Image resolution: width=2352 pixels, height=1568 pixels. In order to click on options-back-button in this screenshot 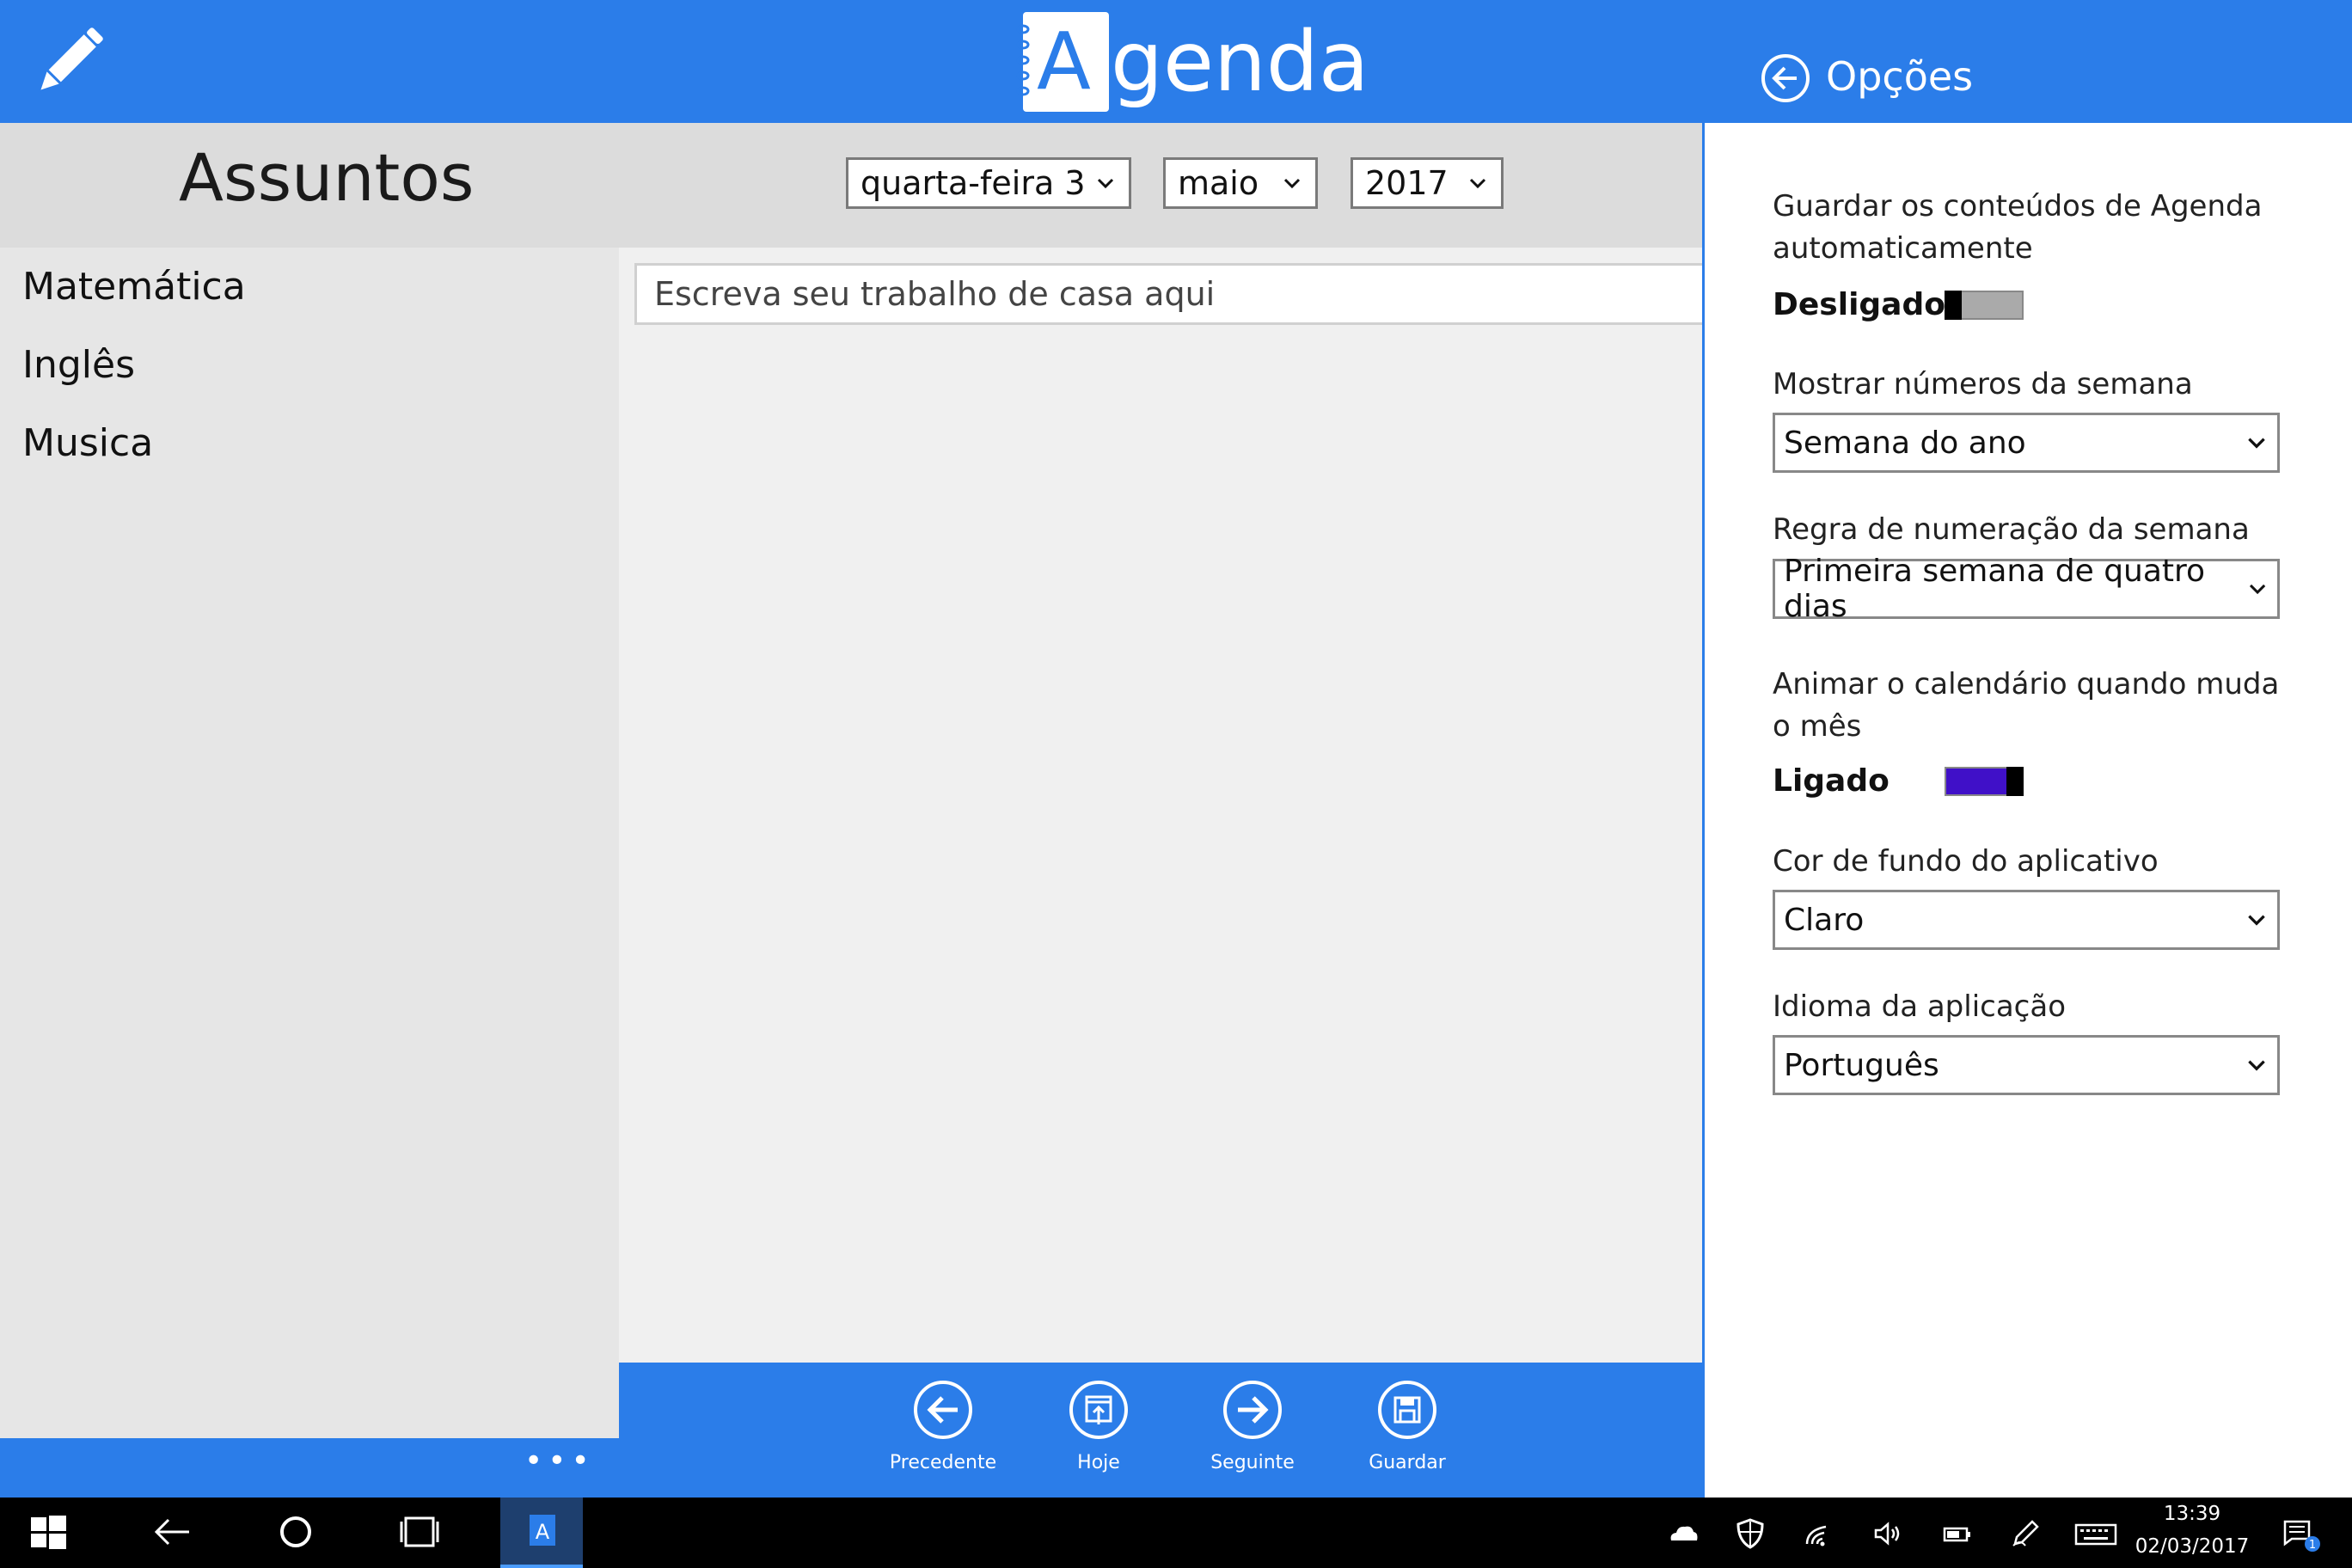, I will do `click(1785, 78)`.